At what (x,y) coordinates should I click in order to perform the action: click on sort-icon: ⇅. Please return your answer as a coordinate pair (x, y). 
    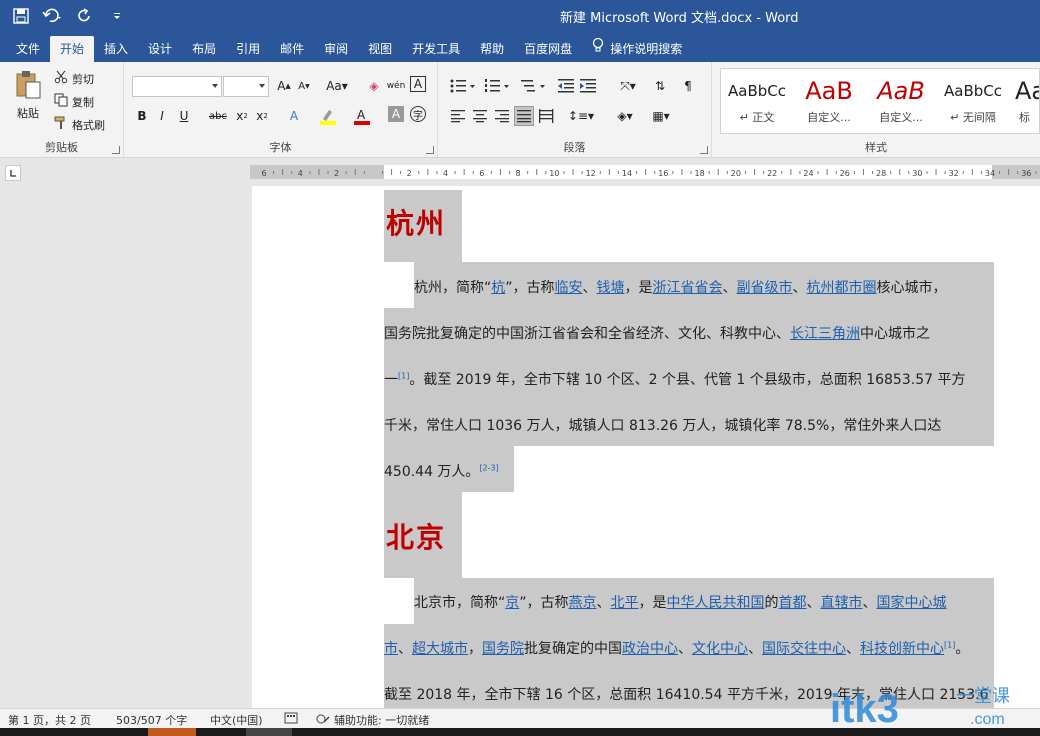
    Looking at the image, I should click on (660, 86).